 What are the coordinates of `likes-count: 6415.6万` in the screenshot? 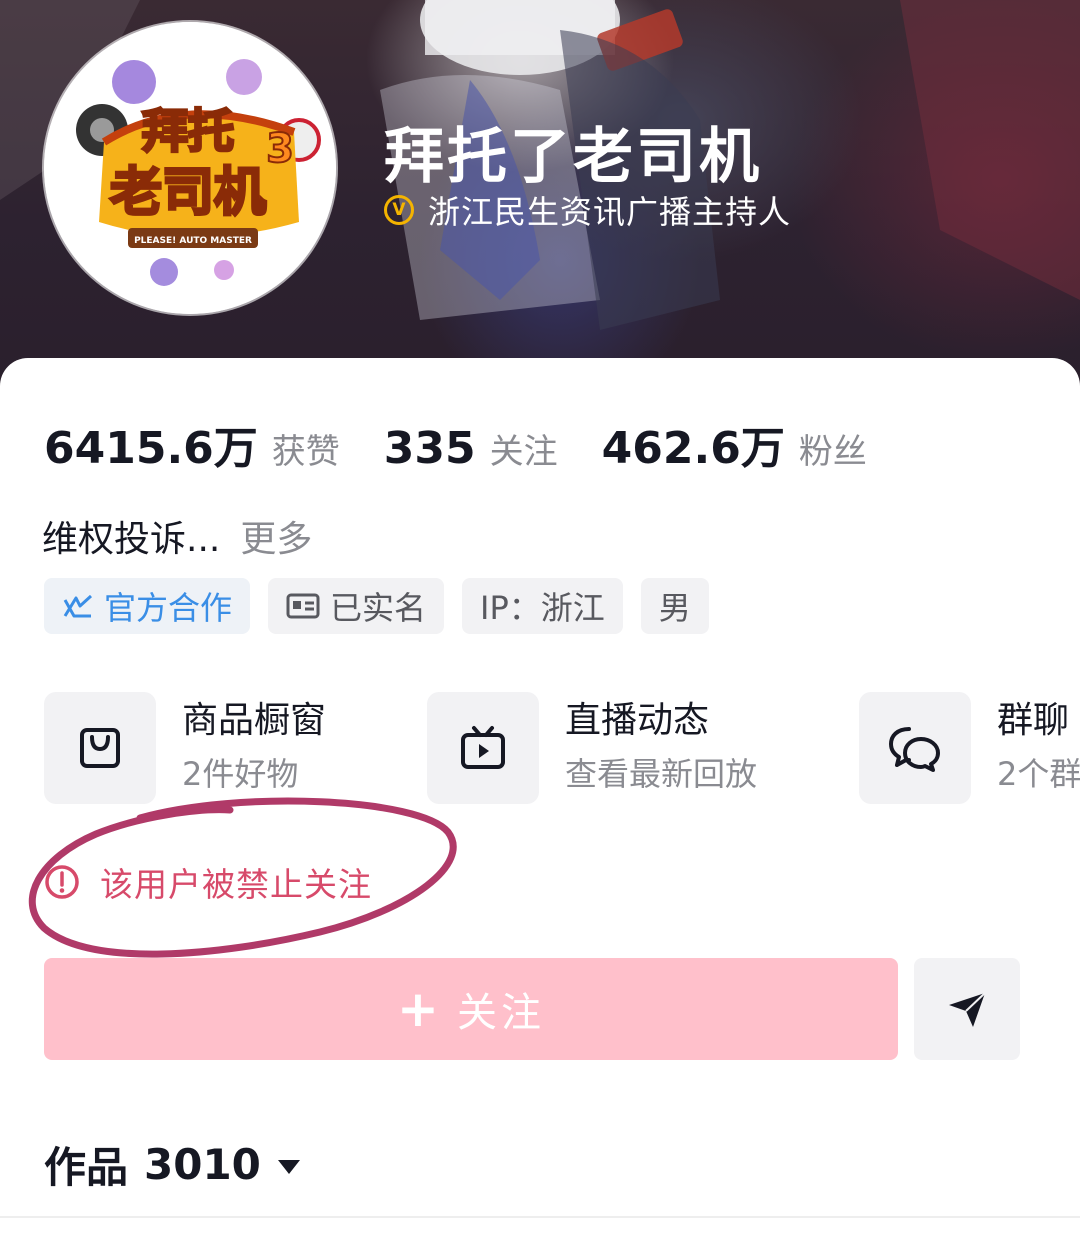 It's located at (151, 448).